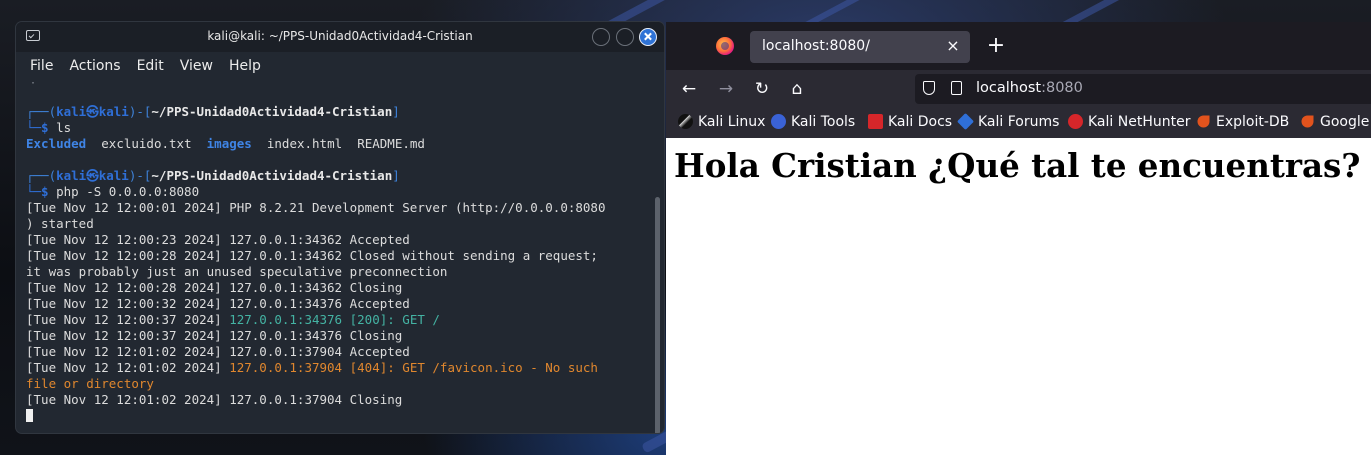  Describe the element at coordinates (648, 37) in the screenshot. I see `close-icon` at that location.